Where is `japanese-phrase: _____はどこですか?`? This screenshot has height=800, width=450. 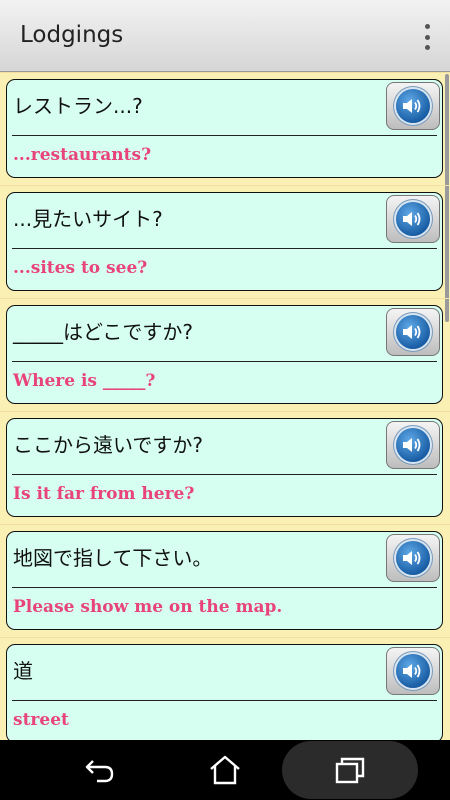 japanese-phrase: _____はどこですか? is located at coordinates (103, 332).